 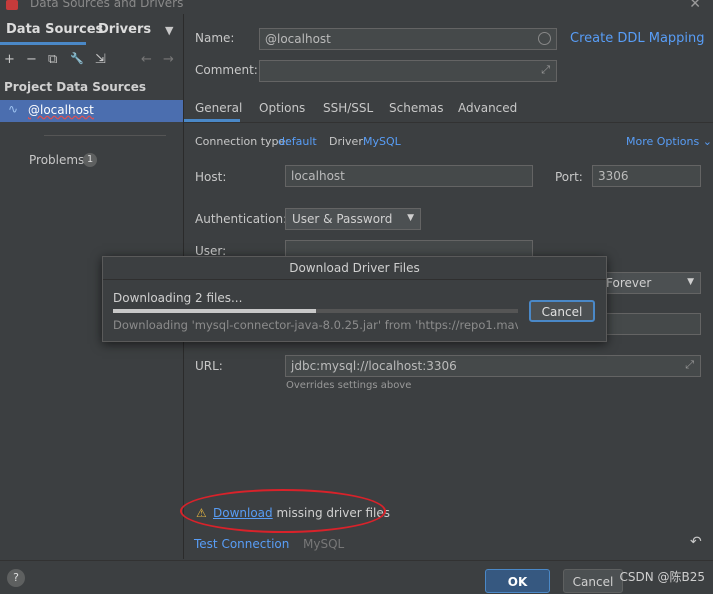 What do you see at coordinates (356, 7) in the screenshot?
I see `title-bar: Data Sources and Drivers ✕` at bounding box center [356, 7].